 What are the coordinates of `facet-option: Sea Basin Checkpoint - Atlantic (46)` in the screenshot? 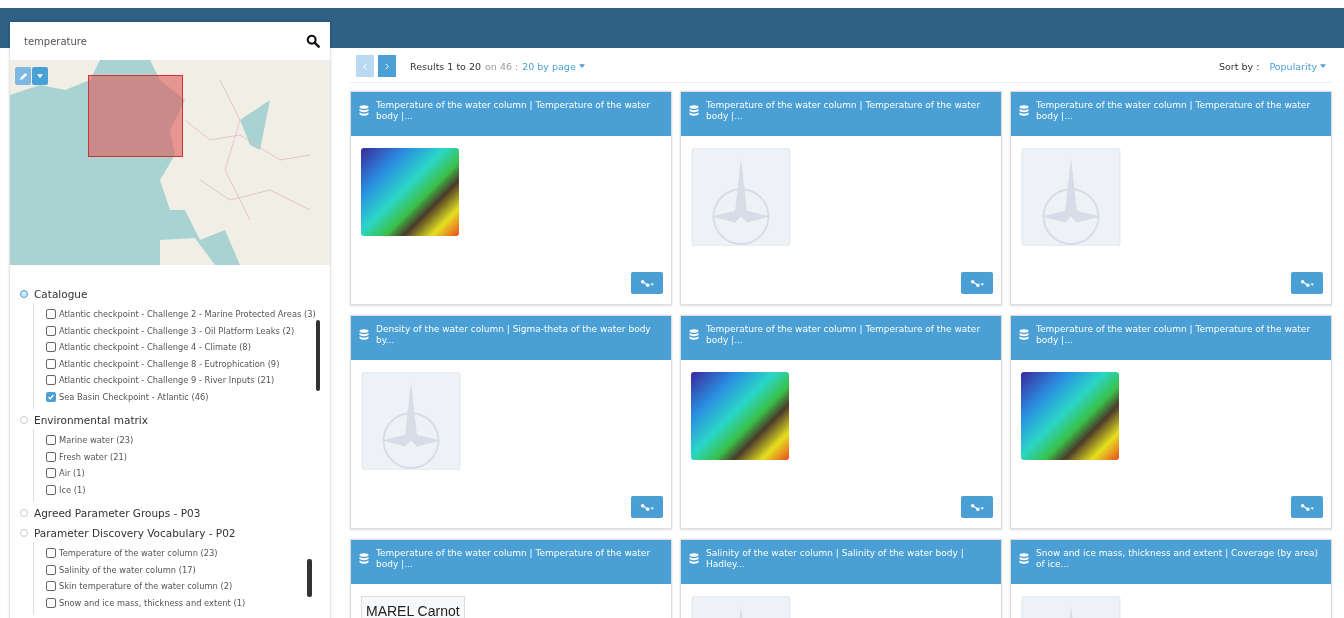 It's located at (181, 396).